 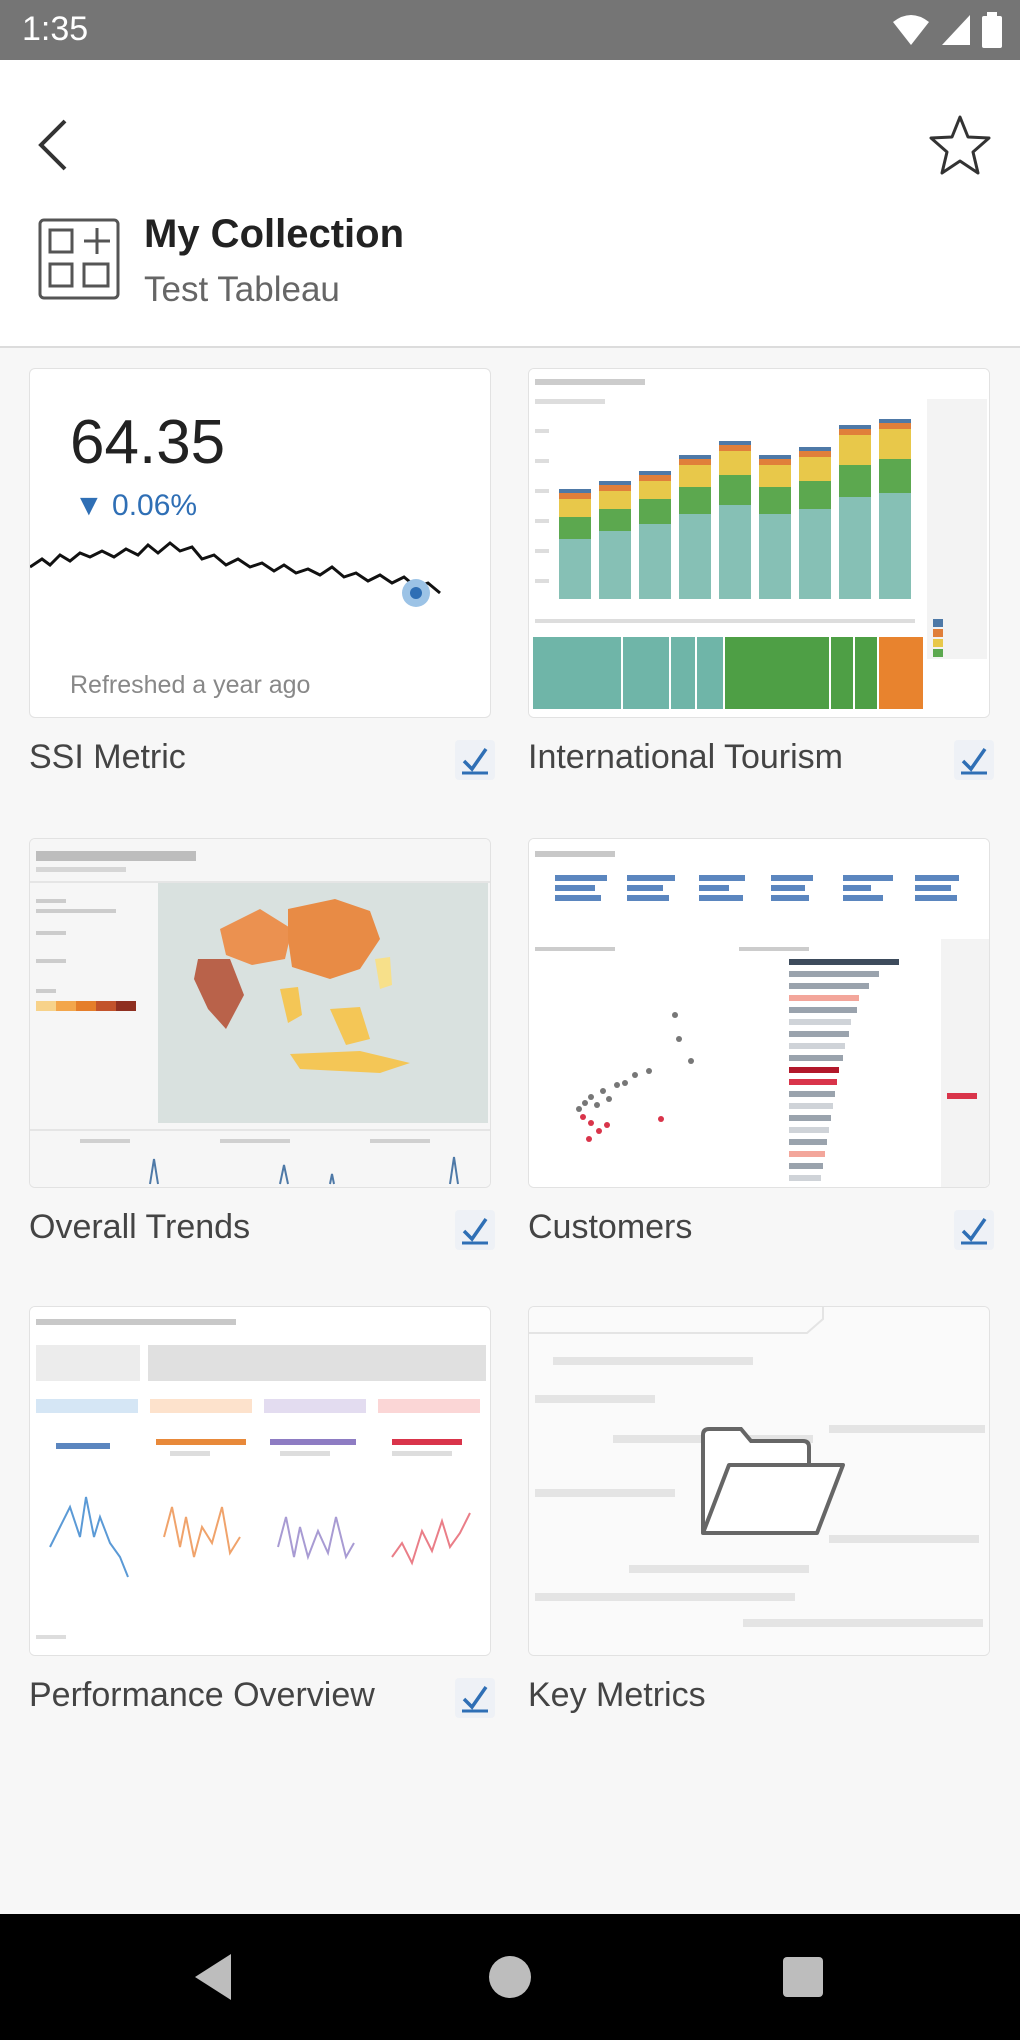 I want to click on status-icons, so click(x=947, y=30).